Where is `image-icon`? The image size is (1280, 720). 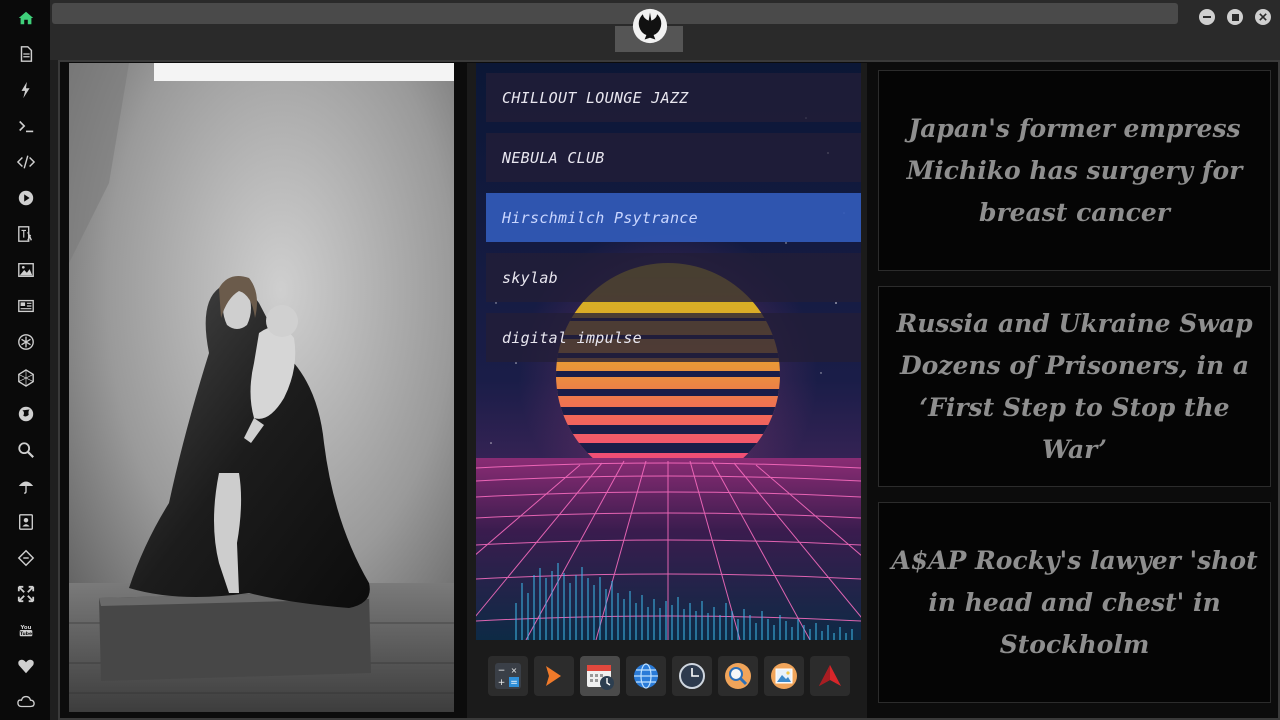
image-icon is located at coordinates (26, 270).